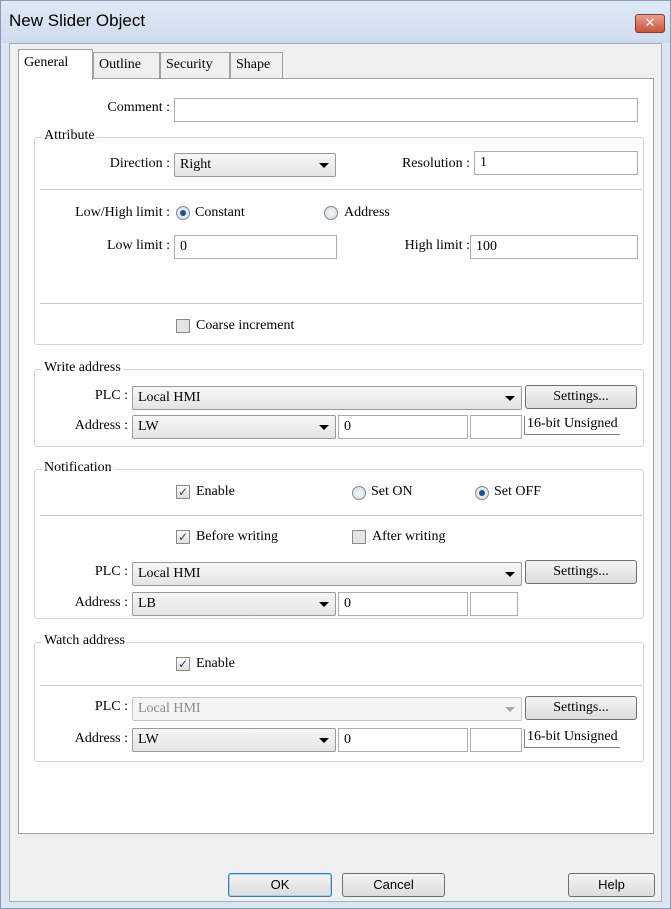 The height and width of the screenshot is (909, 671). I want to click on tab-label: Security, so click(189, 64).